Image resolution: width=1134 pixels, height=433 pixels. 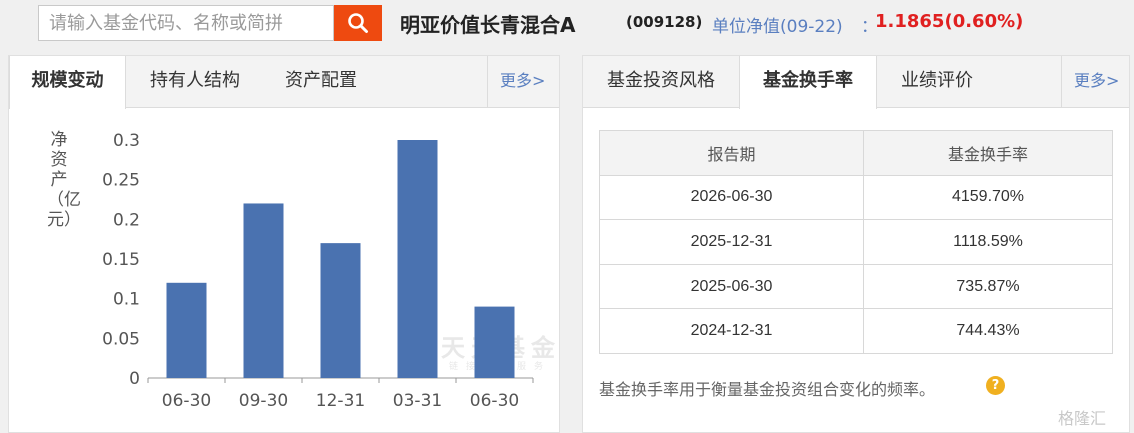 What do you see at coordinates (777, 27) in the screenshot?
I see `nav-label: 单位净值(09-22)` at bounding box center [777, 27].